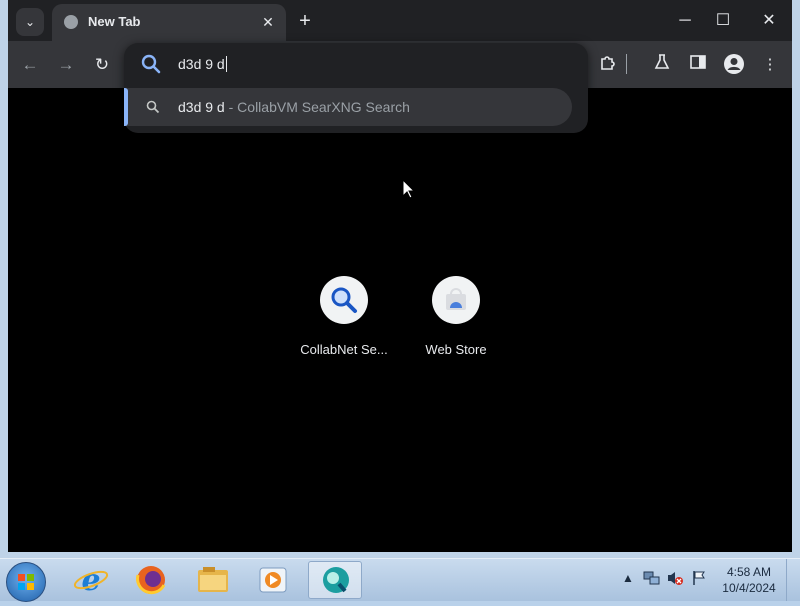 The image size is (800, 606). I want to click on system-clock: 4:58 AM 10/4/2024, so click(749, 580).